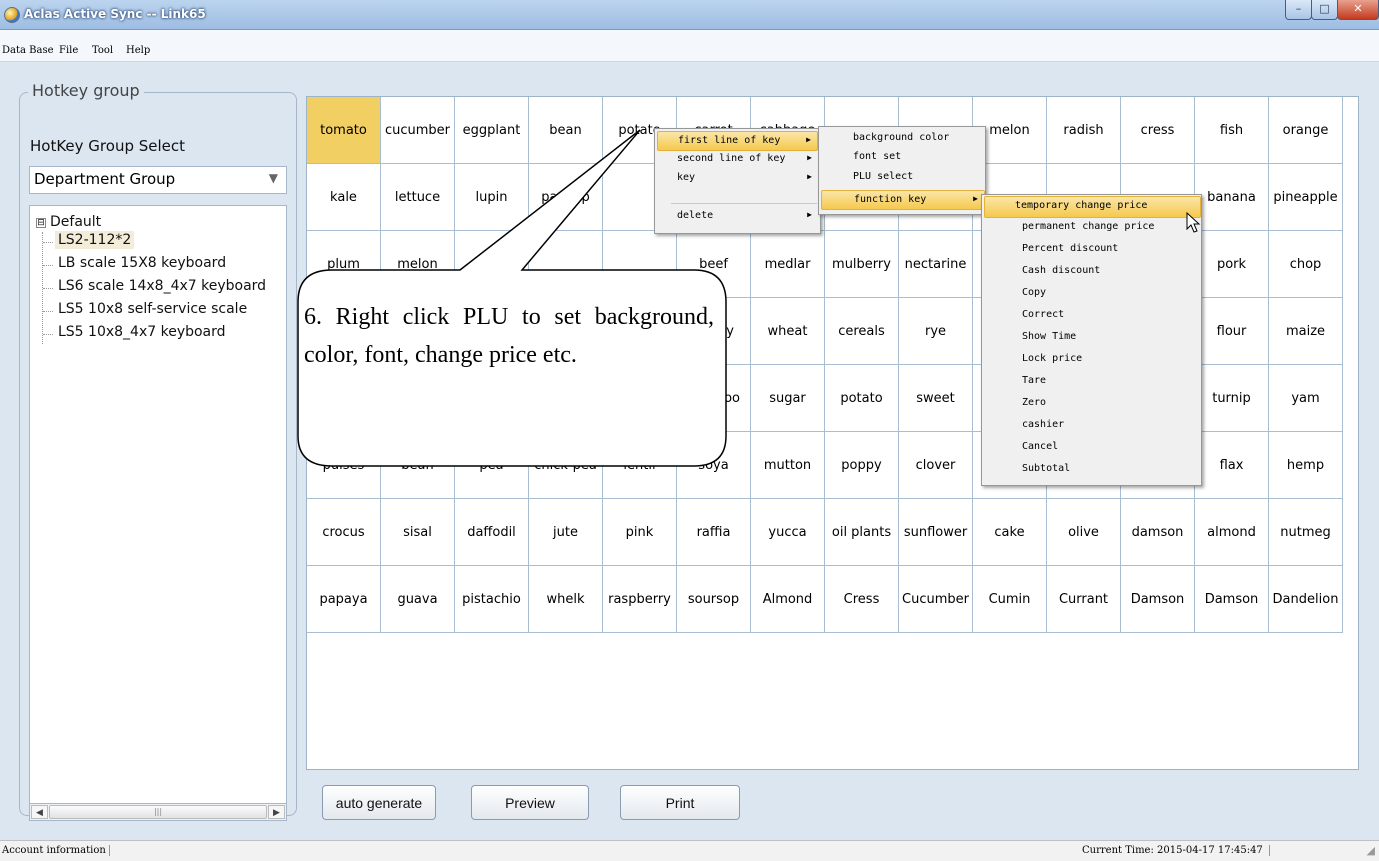 The image size is (1379, 861). What do you see at coordinates (68, 50) in the screenshot?
I see `menu-file: File` at bounding box center [68, 50].